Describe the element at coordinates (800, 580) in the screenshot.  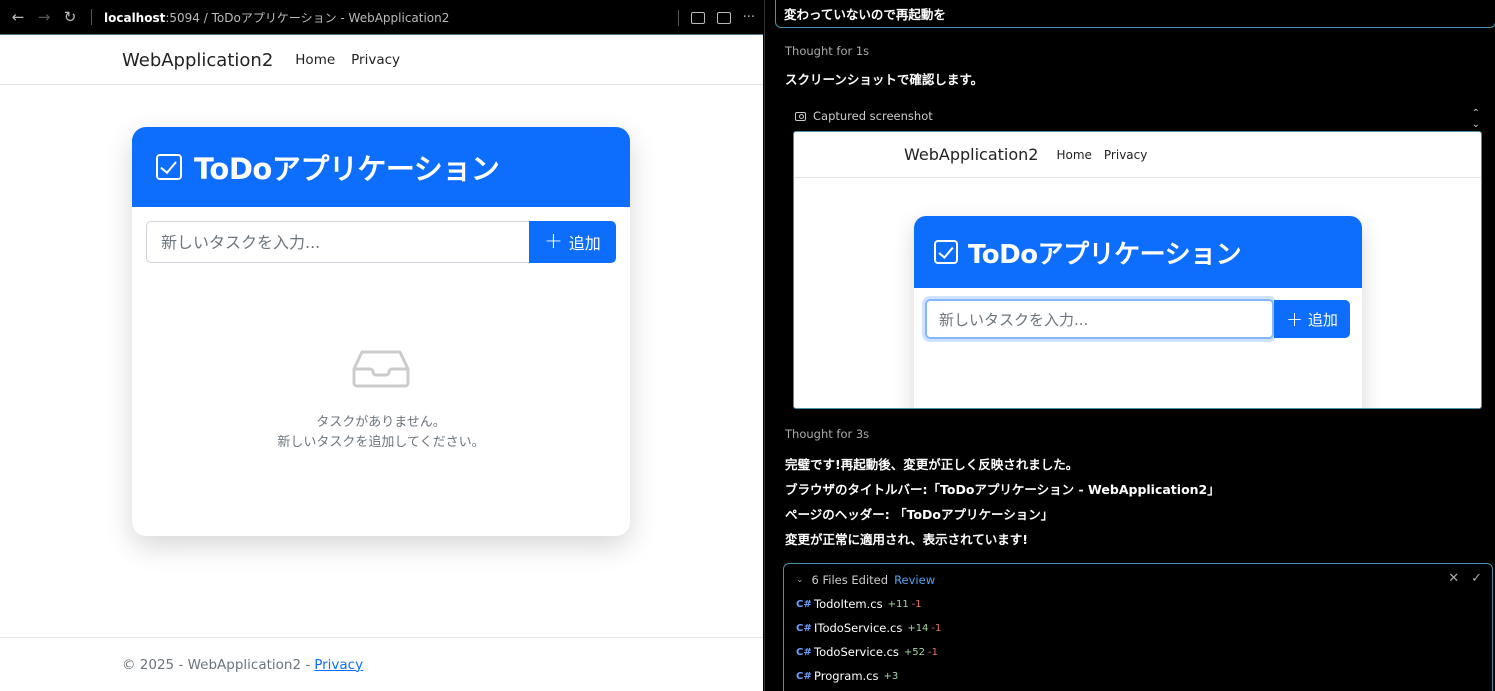
I see `chevron-down-icon: ⌄` at that location.